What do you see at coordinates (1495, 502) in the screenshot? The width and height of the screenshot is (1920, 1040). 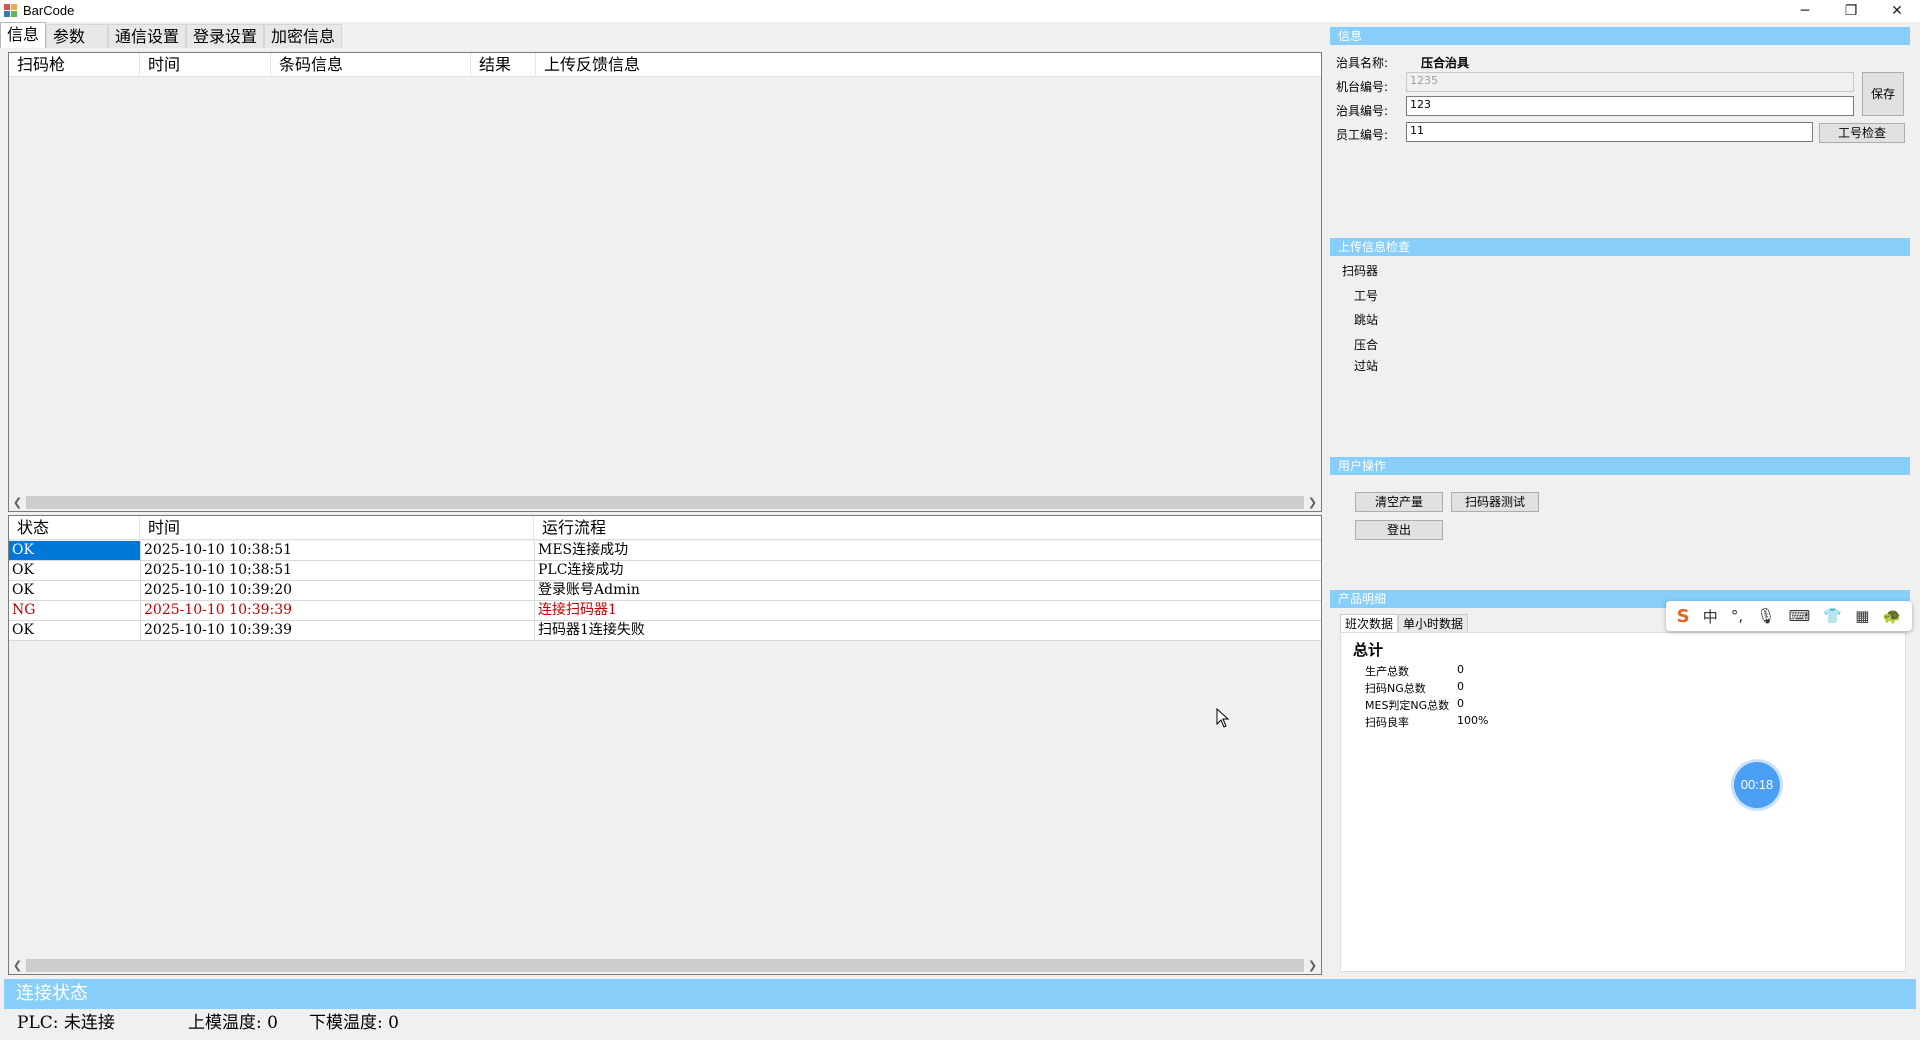 I see `scanner-test-button: 扫码器测试` at bounding box center [1495, 502].